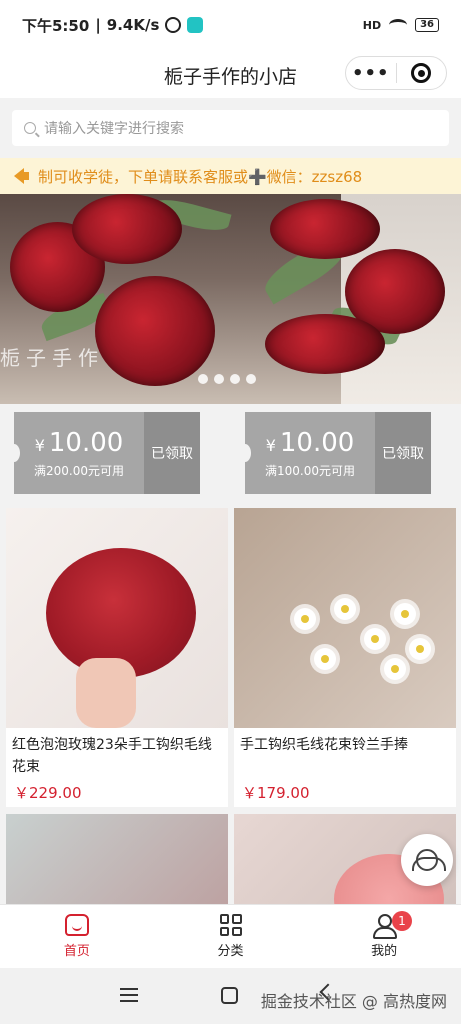 Image resolution: width=461 pixels, height=1024 pixels. Describe the element at coordinates (133, 25) in the screenshot. I see `status-speed: 9.4K/s` at that location.